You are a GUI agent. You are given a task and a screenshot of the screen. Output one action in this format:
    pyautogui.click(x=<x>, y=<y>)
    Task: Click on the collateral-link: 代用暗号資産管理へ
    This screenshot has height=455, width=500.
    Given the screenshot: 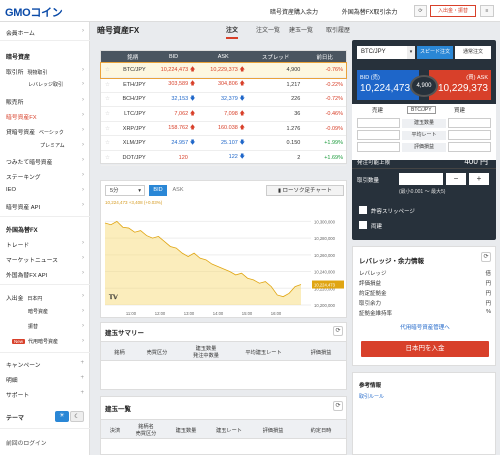 What is the action you would take?
    pyautogui.click(x=425, y=327)
    